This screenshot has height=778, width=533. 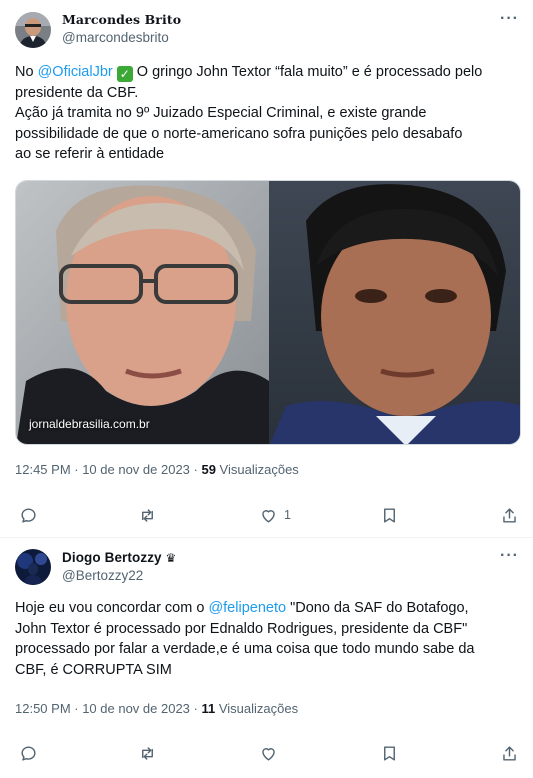 What do you see at coordinates (90, 154) in the screenshot?
I see `tweet-text-line5: ao se referir à entidade` at bounding box center [90, 154].